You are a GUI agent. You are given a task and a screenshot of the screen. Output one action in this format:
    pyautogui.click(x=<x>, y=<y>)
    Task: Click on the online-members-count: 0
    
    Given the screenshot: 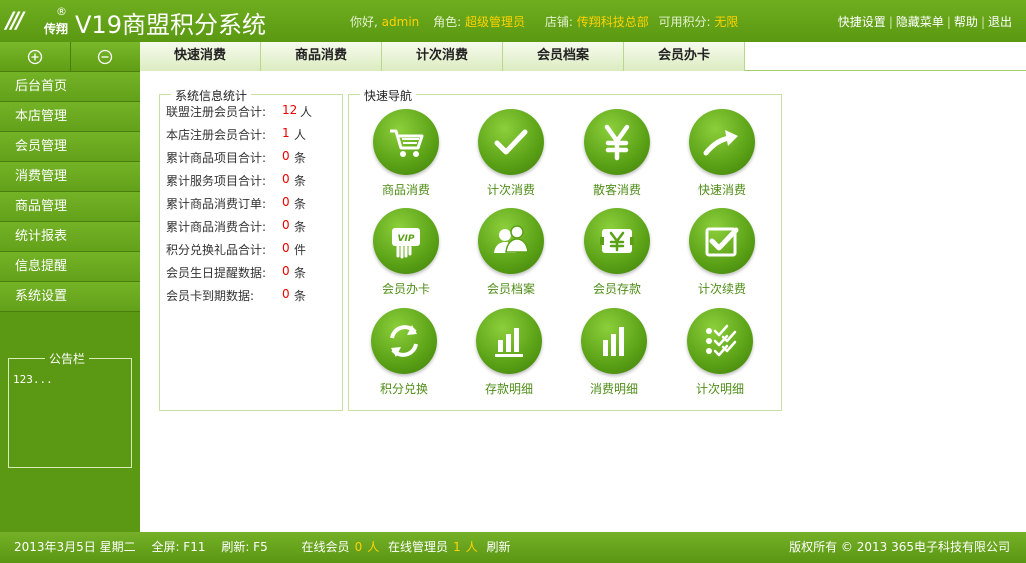 What is the action you would take?
    pyautogui.click(x=358, y=547)
    